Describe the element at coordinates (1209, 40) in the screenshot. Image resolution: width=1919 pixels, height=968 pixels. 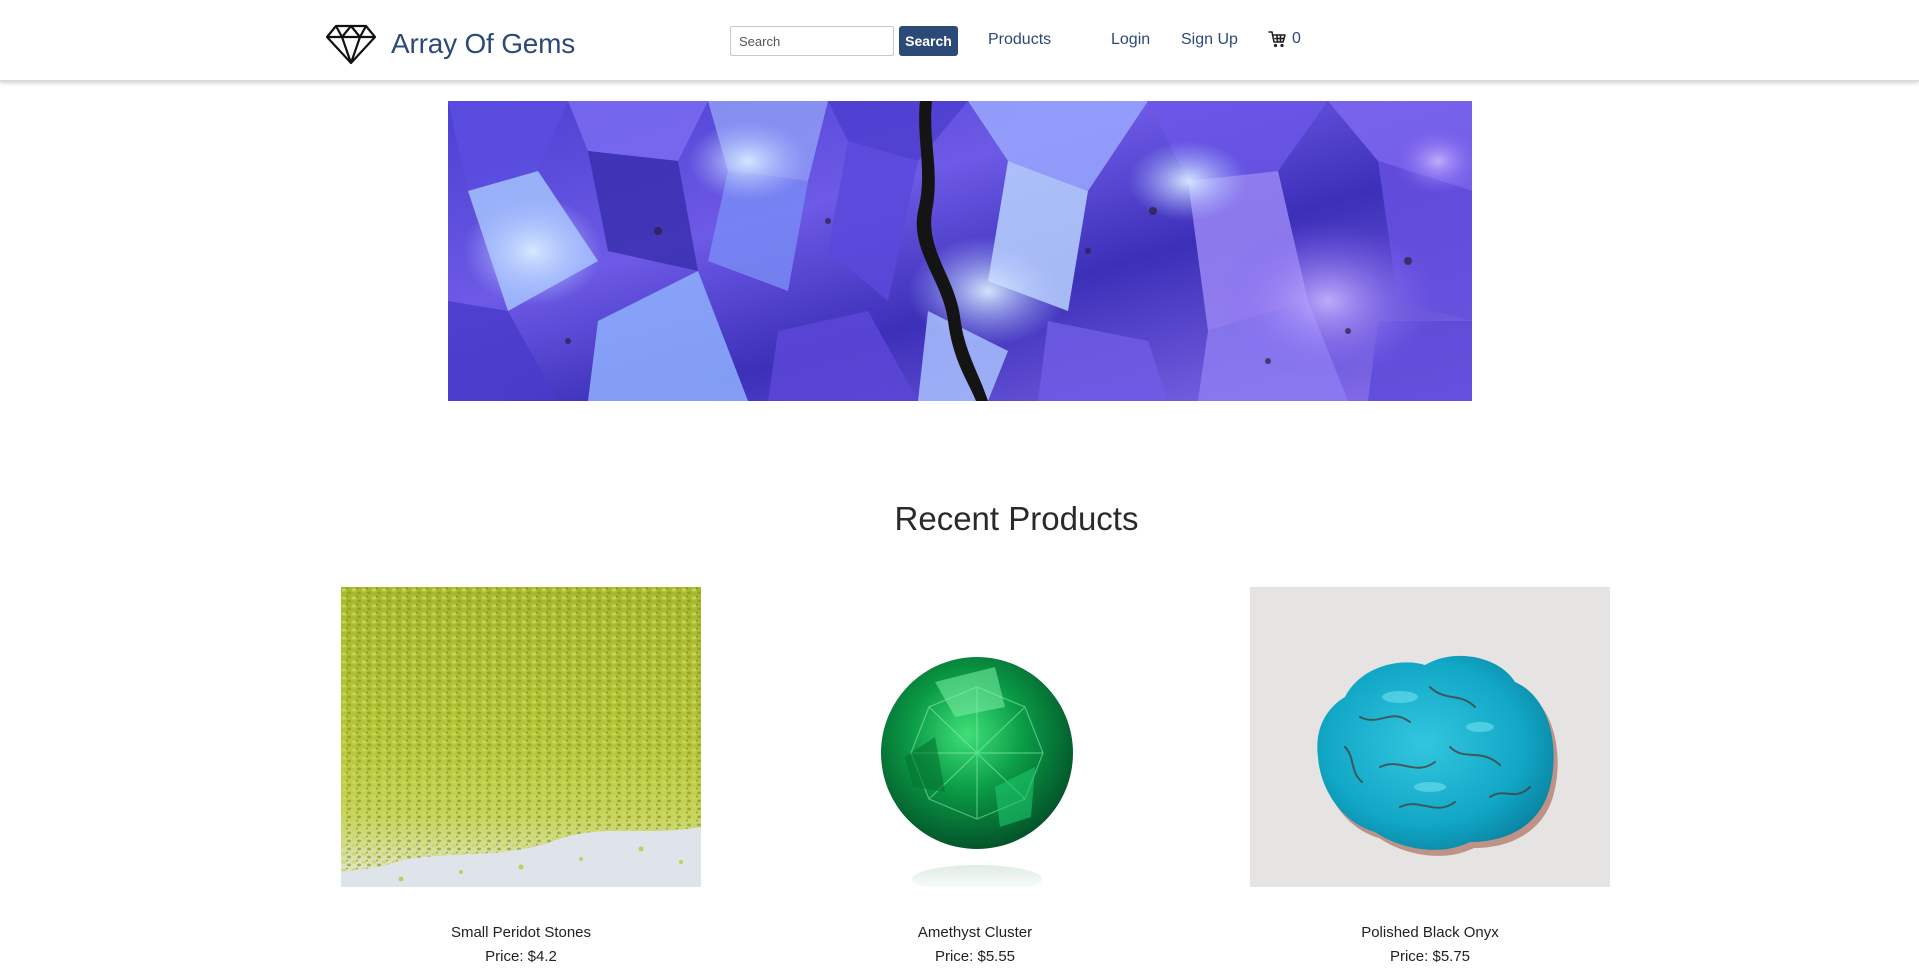
I see `nav-signup-link: Sign Up` at that location.